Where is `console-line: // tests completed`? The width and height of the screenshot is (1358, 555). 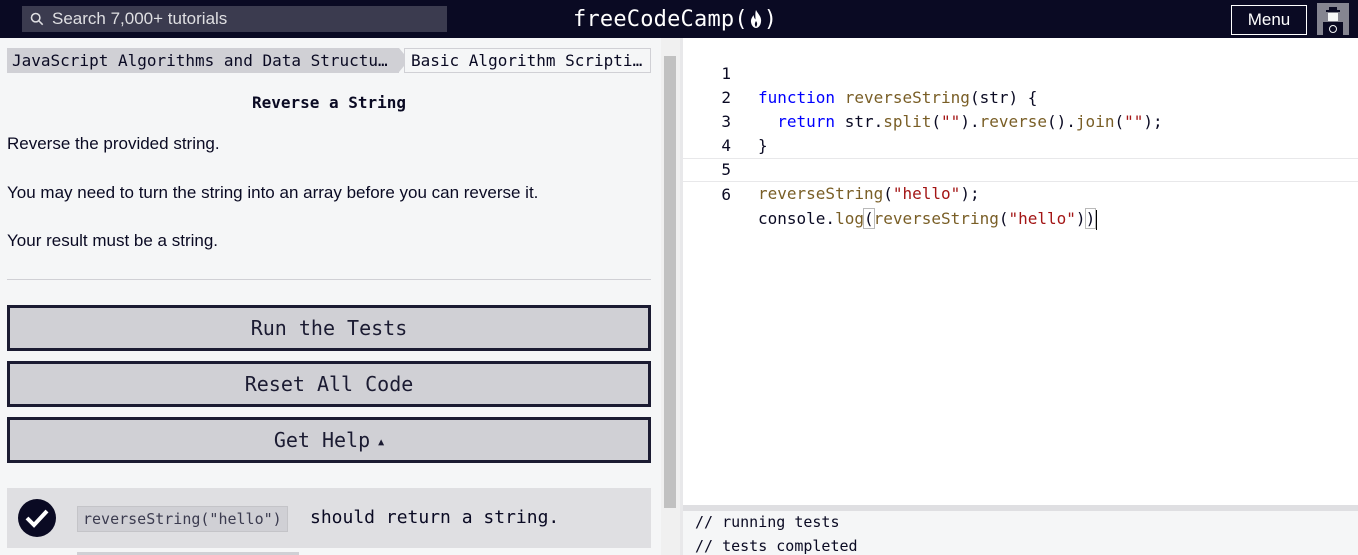
console-line: // tests completed is located at coordinates (776, 546).